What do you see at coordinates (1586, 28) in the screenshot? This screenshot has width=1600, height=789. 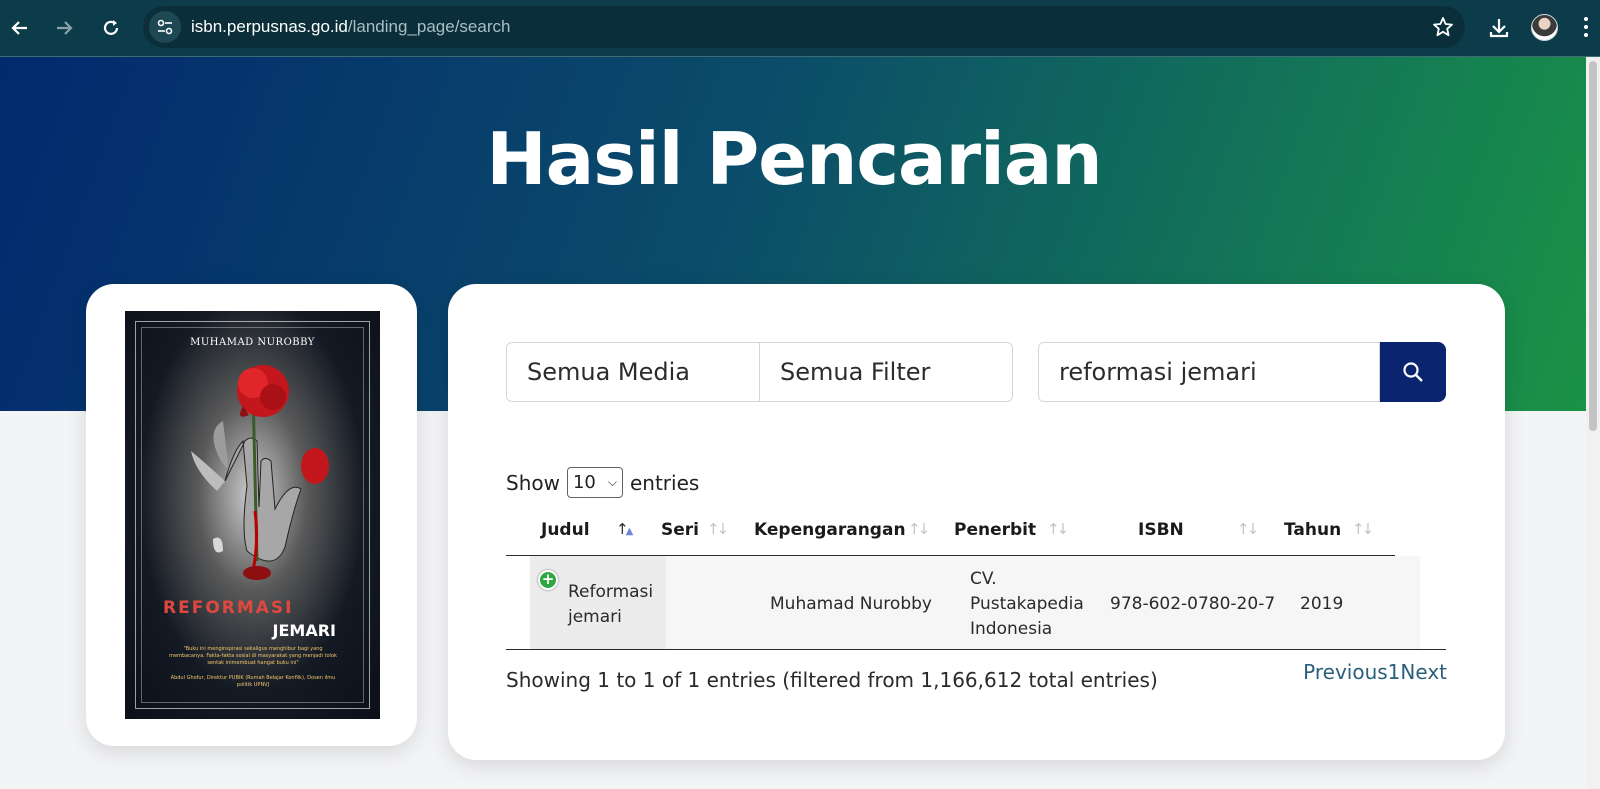 I see `kebab-menu-icon` at bounding box center [1586, 28].